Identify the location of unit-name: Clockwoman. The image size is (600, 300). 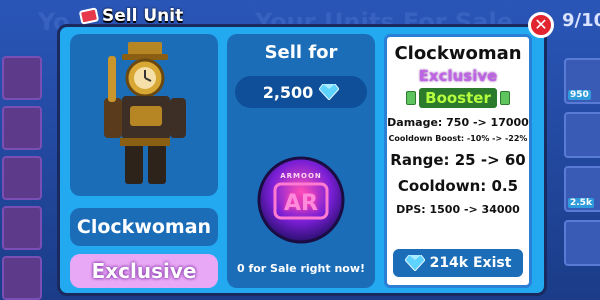
(144, 227).